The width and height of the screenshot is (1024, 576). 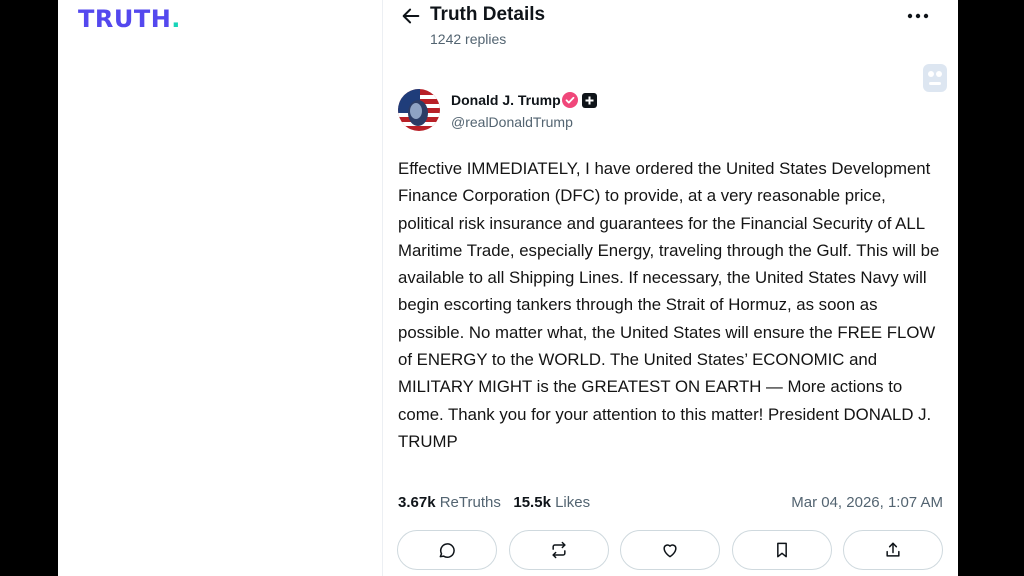 I want to click on reply-button, so click(x=447, y=550).